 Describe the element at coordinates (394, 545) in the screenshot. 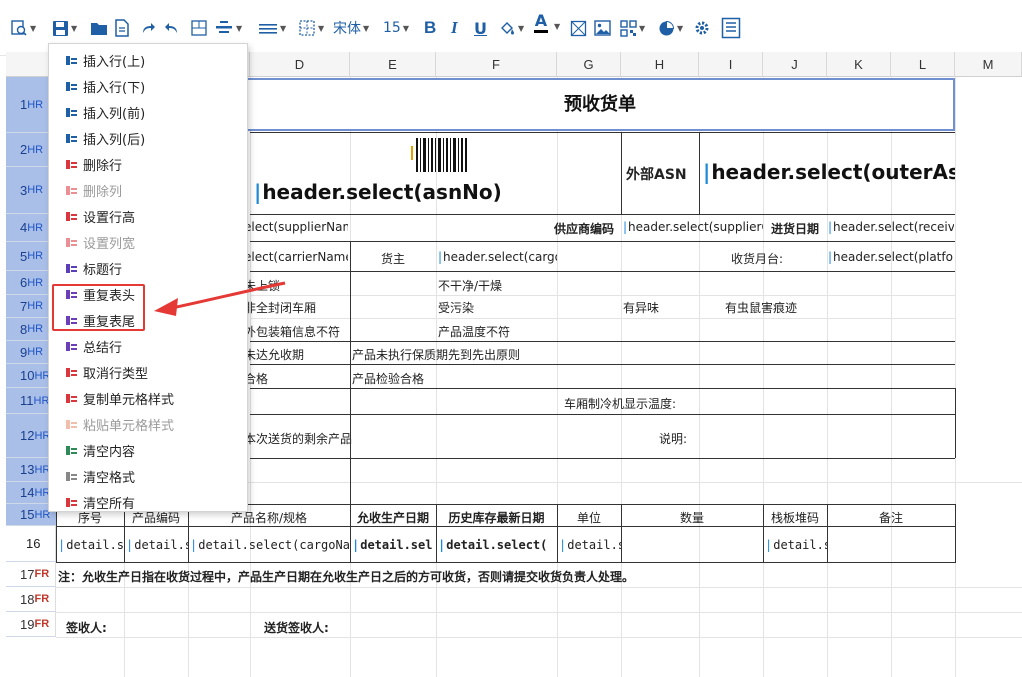

I see `detail-allow-field: |detail.sel` at that location.